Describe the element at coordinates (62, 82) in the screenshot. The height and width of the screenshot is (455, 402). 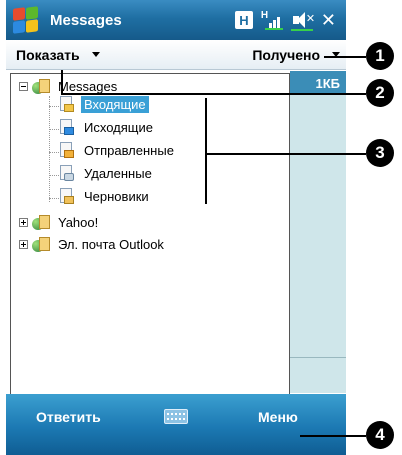
I see `callout-line-2-vertical` at that location.